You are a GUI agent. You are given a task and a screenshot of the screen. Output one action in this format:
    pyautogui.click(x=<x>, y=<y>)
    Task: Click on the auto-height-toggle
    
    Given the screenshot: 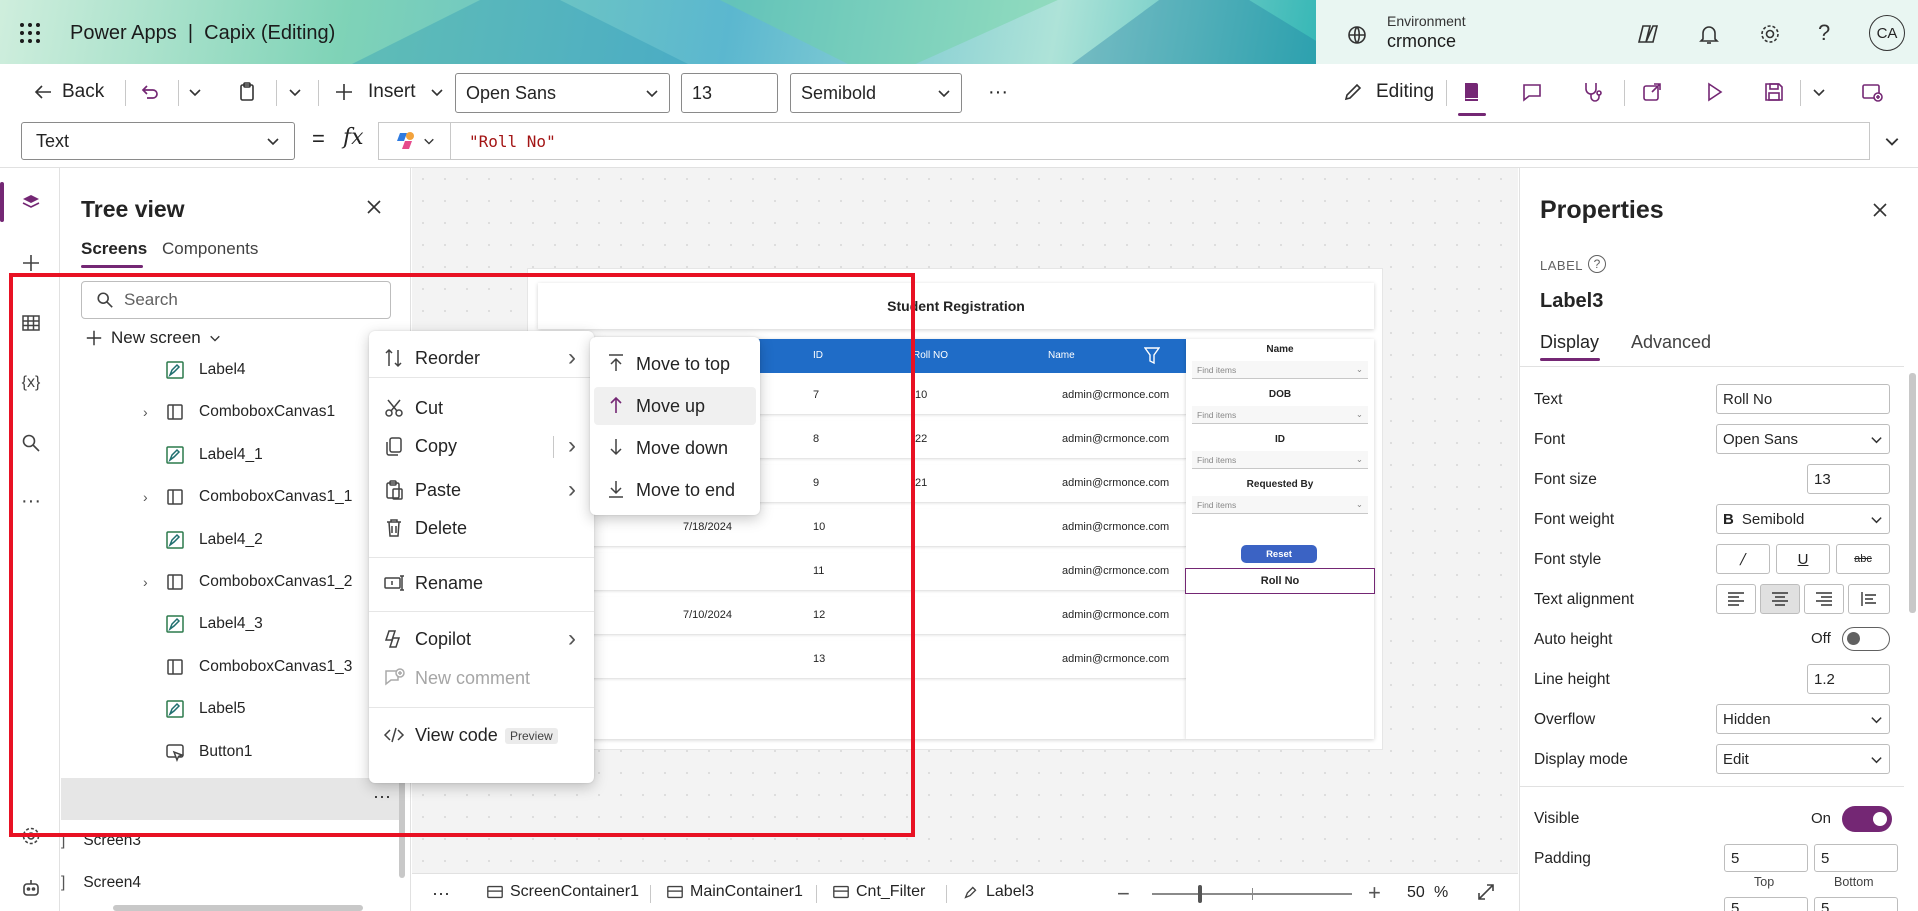 What is the action you would take?
    pyautogui.click(x=1866, y=639)
    